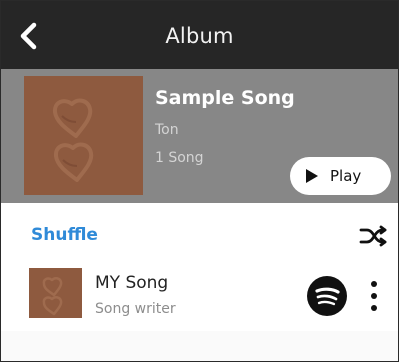 This screenshot has width=399, height=362. I want to click on song-title: MY Song, so click(132, 283).